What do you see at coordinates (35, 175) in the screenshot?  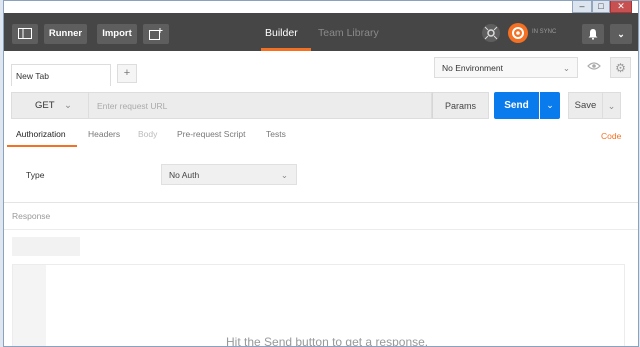 I see `auth-type-label: Type` at bounding box center [35, 175].